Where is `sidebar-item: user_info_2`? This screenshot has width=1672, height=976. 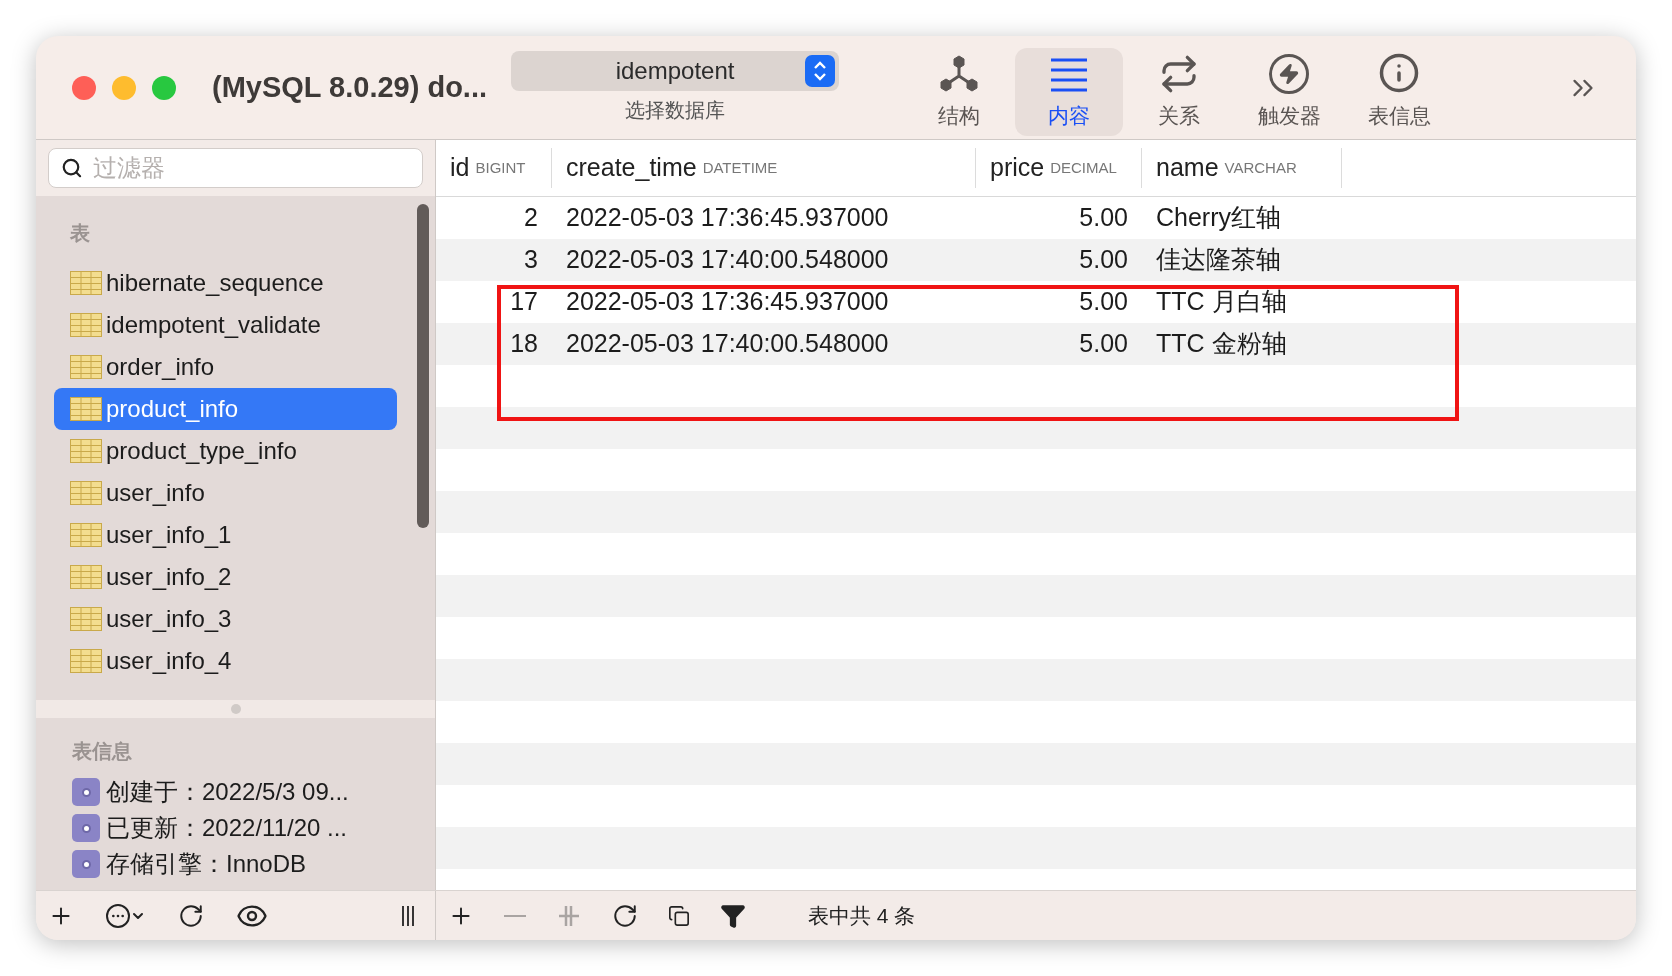 sidebar-item: user_info_2 is located at coordinates (225, 577).